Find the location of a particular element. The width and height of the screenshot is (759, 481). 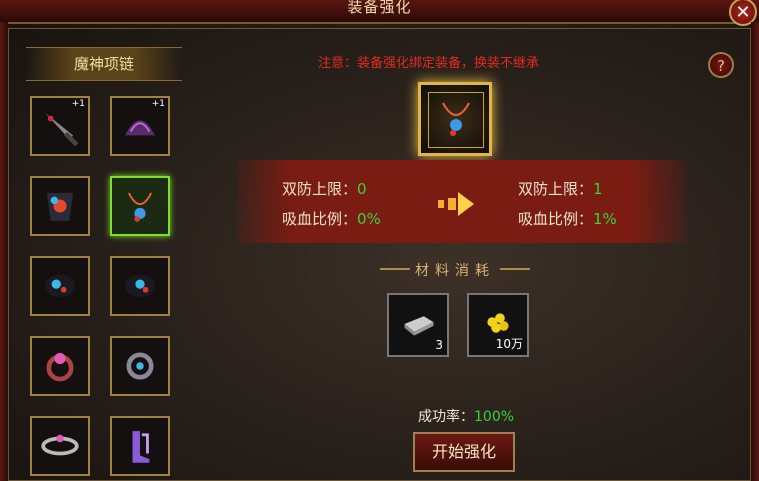

equip-slot-necklace is located at coordinates (140, 206).